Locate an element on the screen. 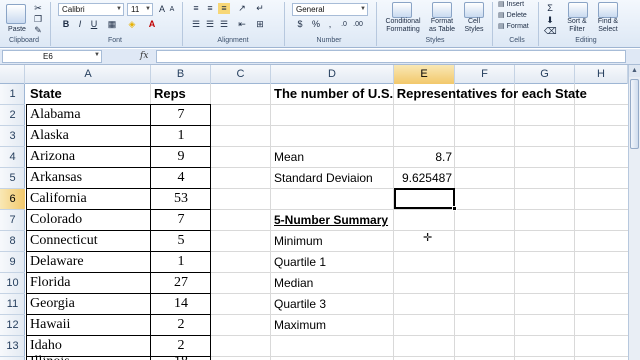 Image resolution: width=640 pixels, height=360 pixels. clear-icon: ⌫ is located at coordinates (550, 31).